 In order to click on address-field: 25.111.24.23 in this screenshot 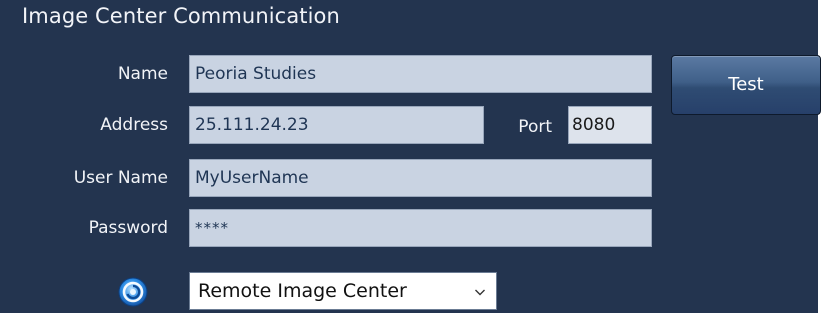, I will do `click(336, 125)`.